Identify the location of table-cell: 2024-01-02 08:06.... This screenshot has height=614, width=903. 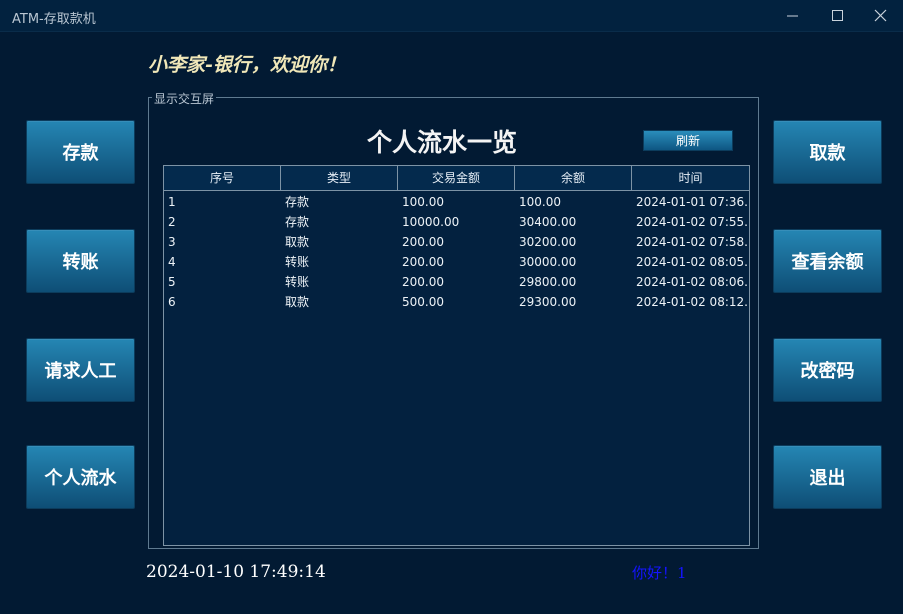
(692, 282).